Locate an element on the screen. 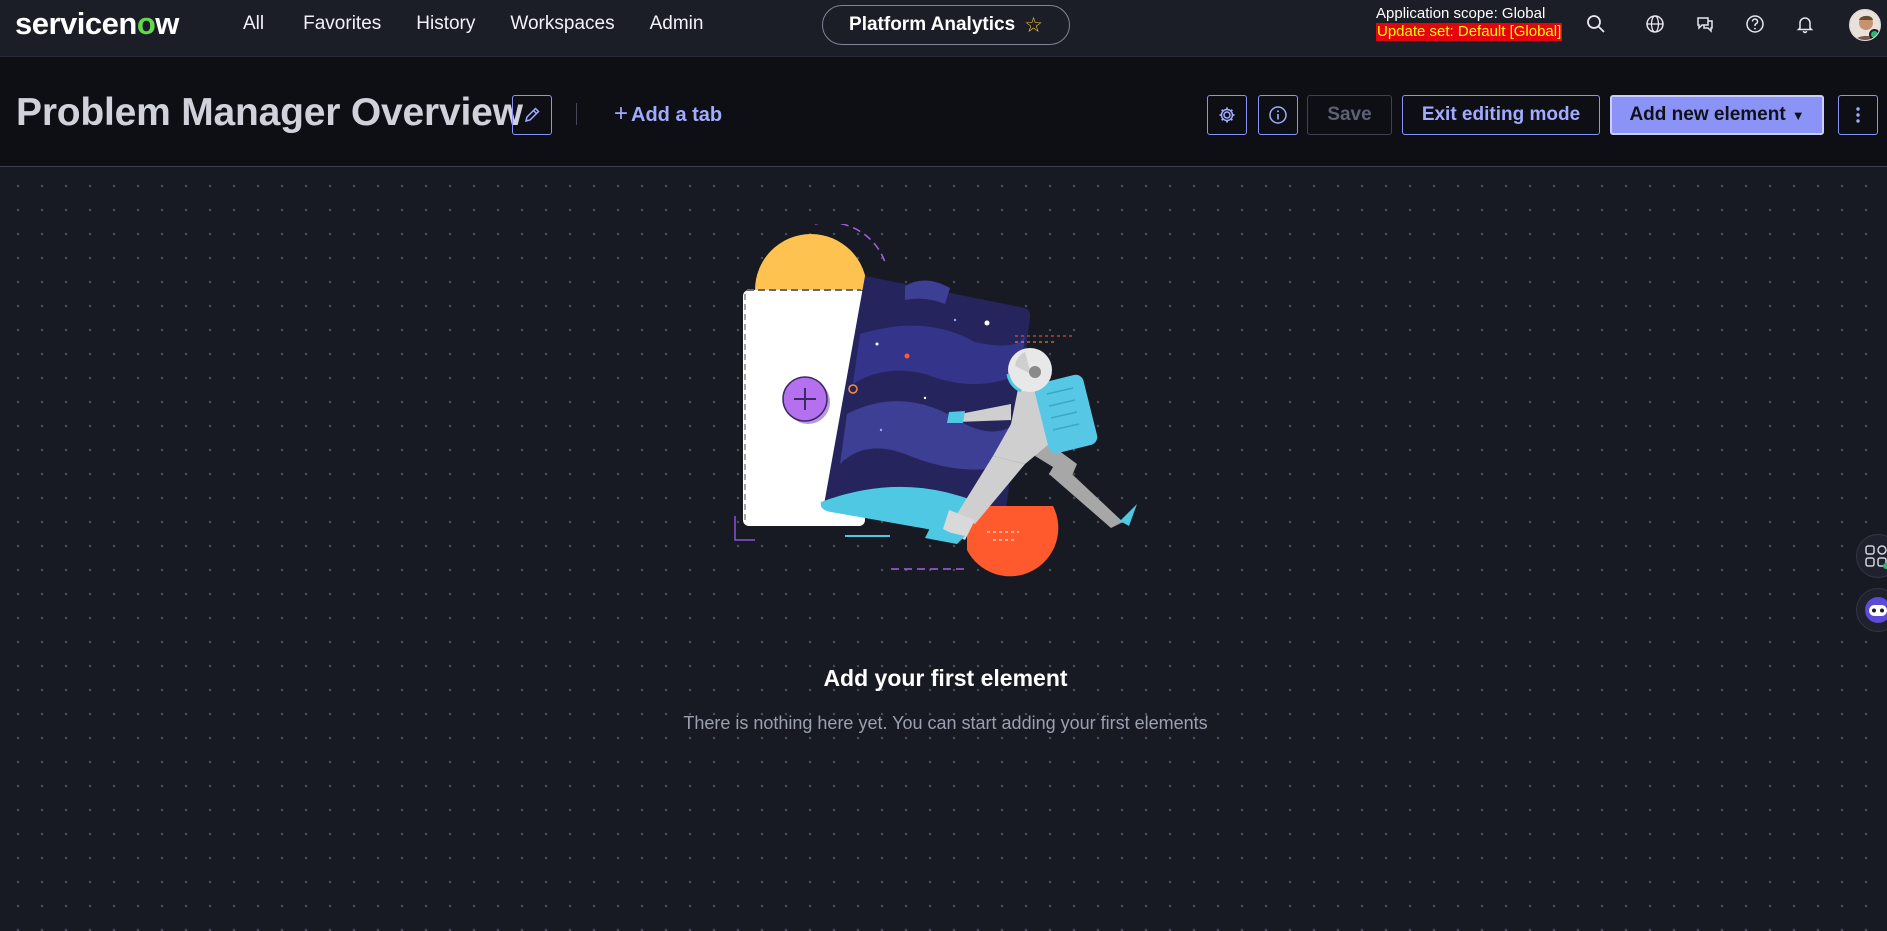 Image resolution: width=1887 pixels, height=931 pixels. chat-icon is located at coordinates (1705, 24).